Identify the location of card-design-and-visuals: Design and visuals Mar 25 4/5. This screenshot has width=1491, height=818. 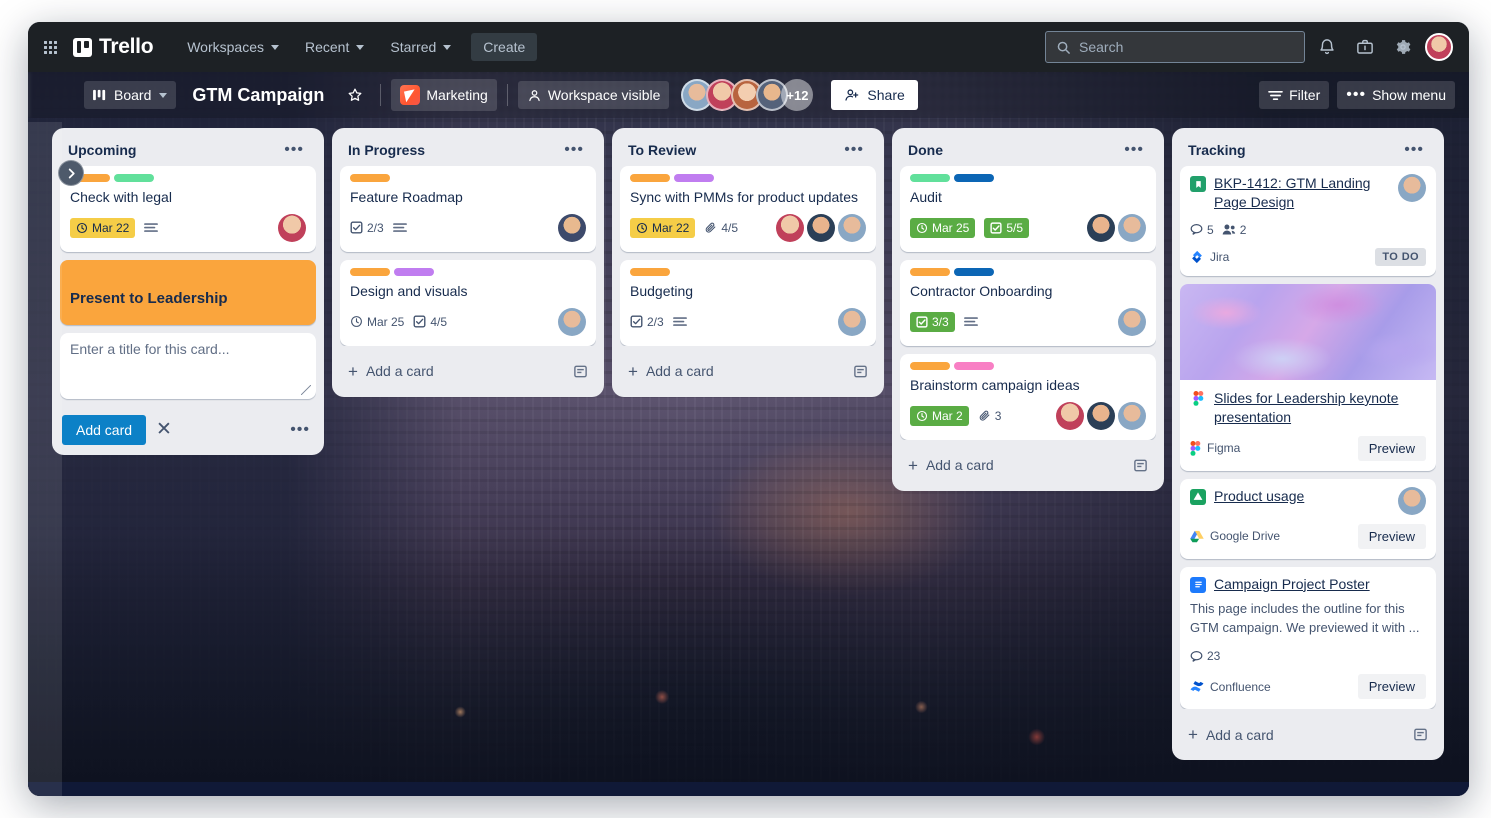
(468, 302).